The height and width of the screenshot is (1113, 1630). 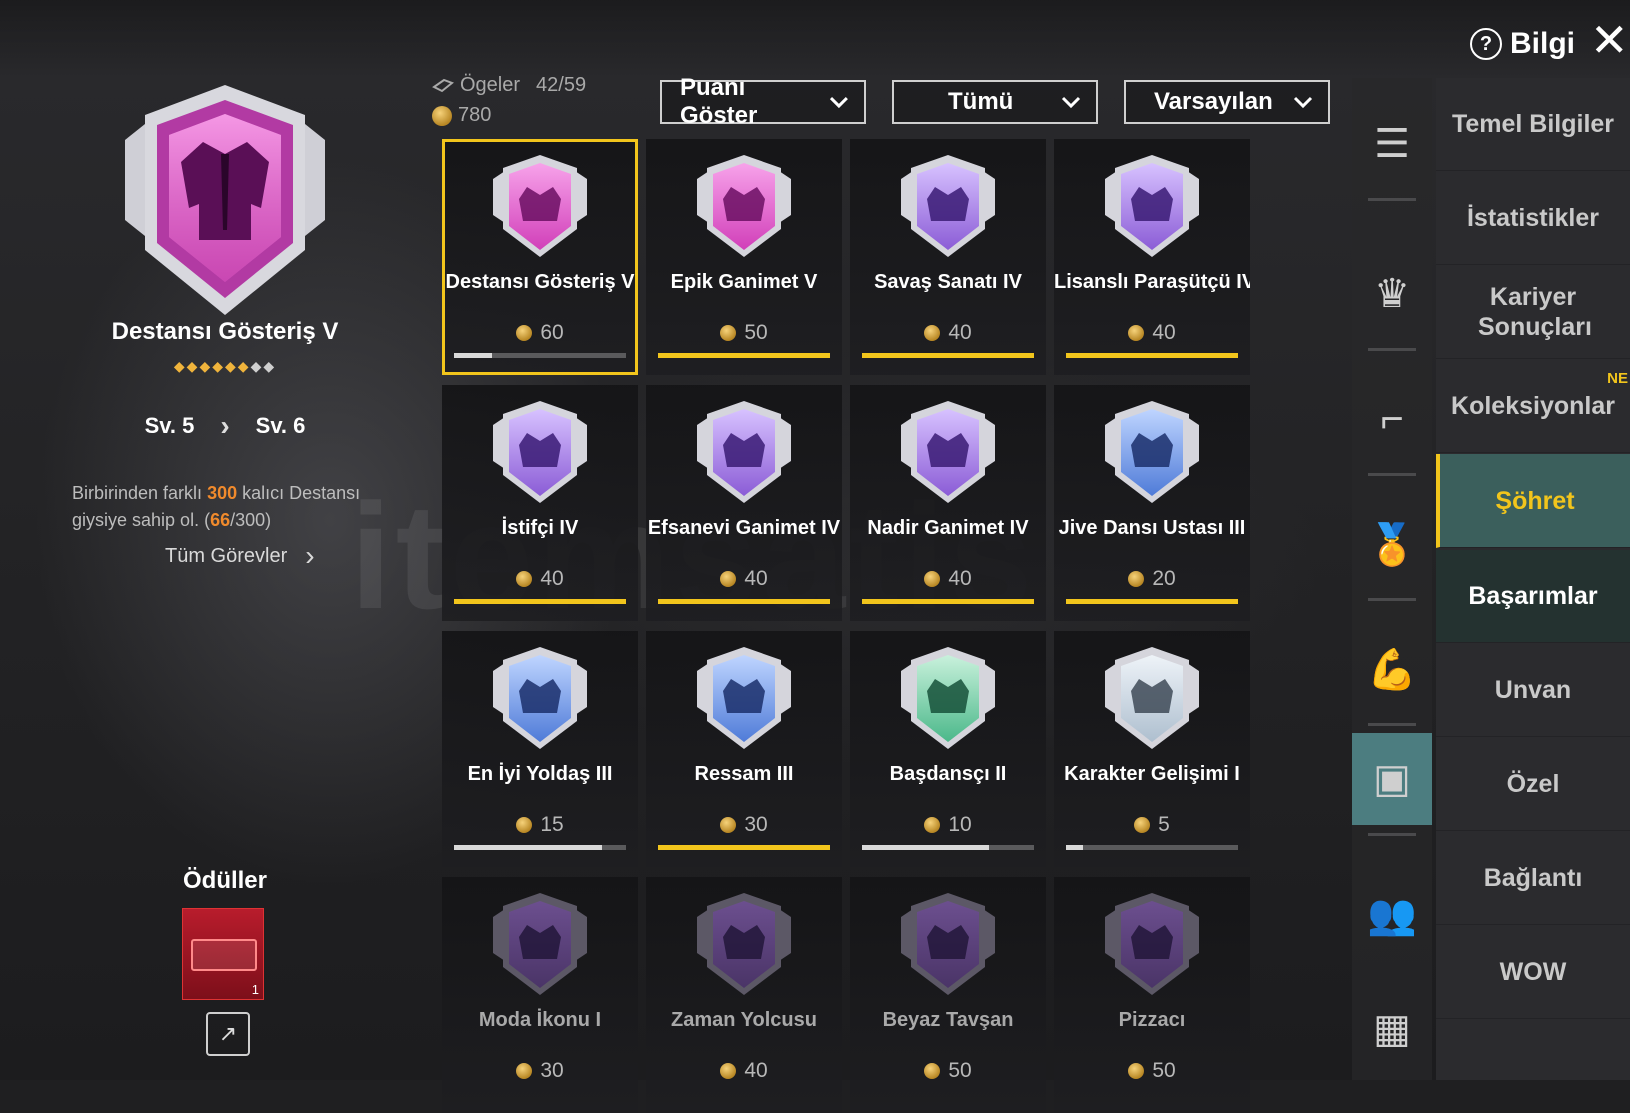 I want to click on achievement-points: 50, so click(x=744, y=333).